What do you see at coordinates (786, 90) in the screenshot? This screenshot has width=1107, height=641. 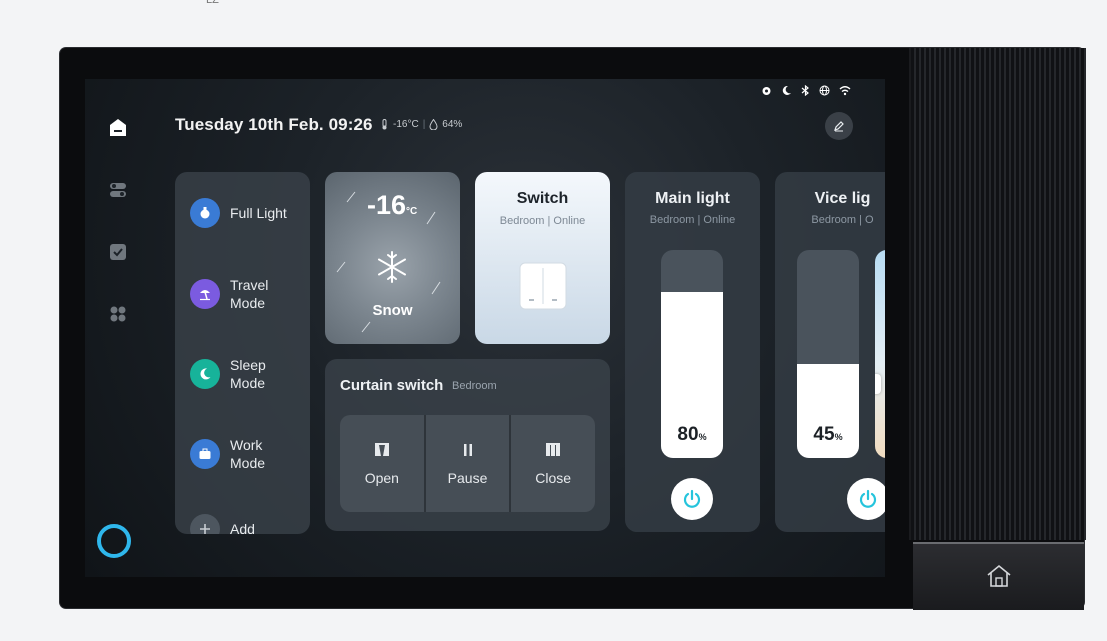 I see `do-not-disturb-moon-icon` at bounding box center [786, 90].